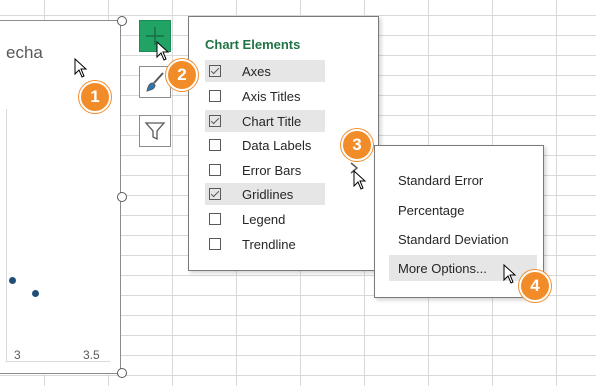 This screenshot has width=596, height=386. I want to click on chart-filters-button, so click(155, 131).